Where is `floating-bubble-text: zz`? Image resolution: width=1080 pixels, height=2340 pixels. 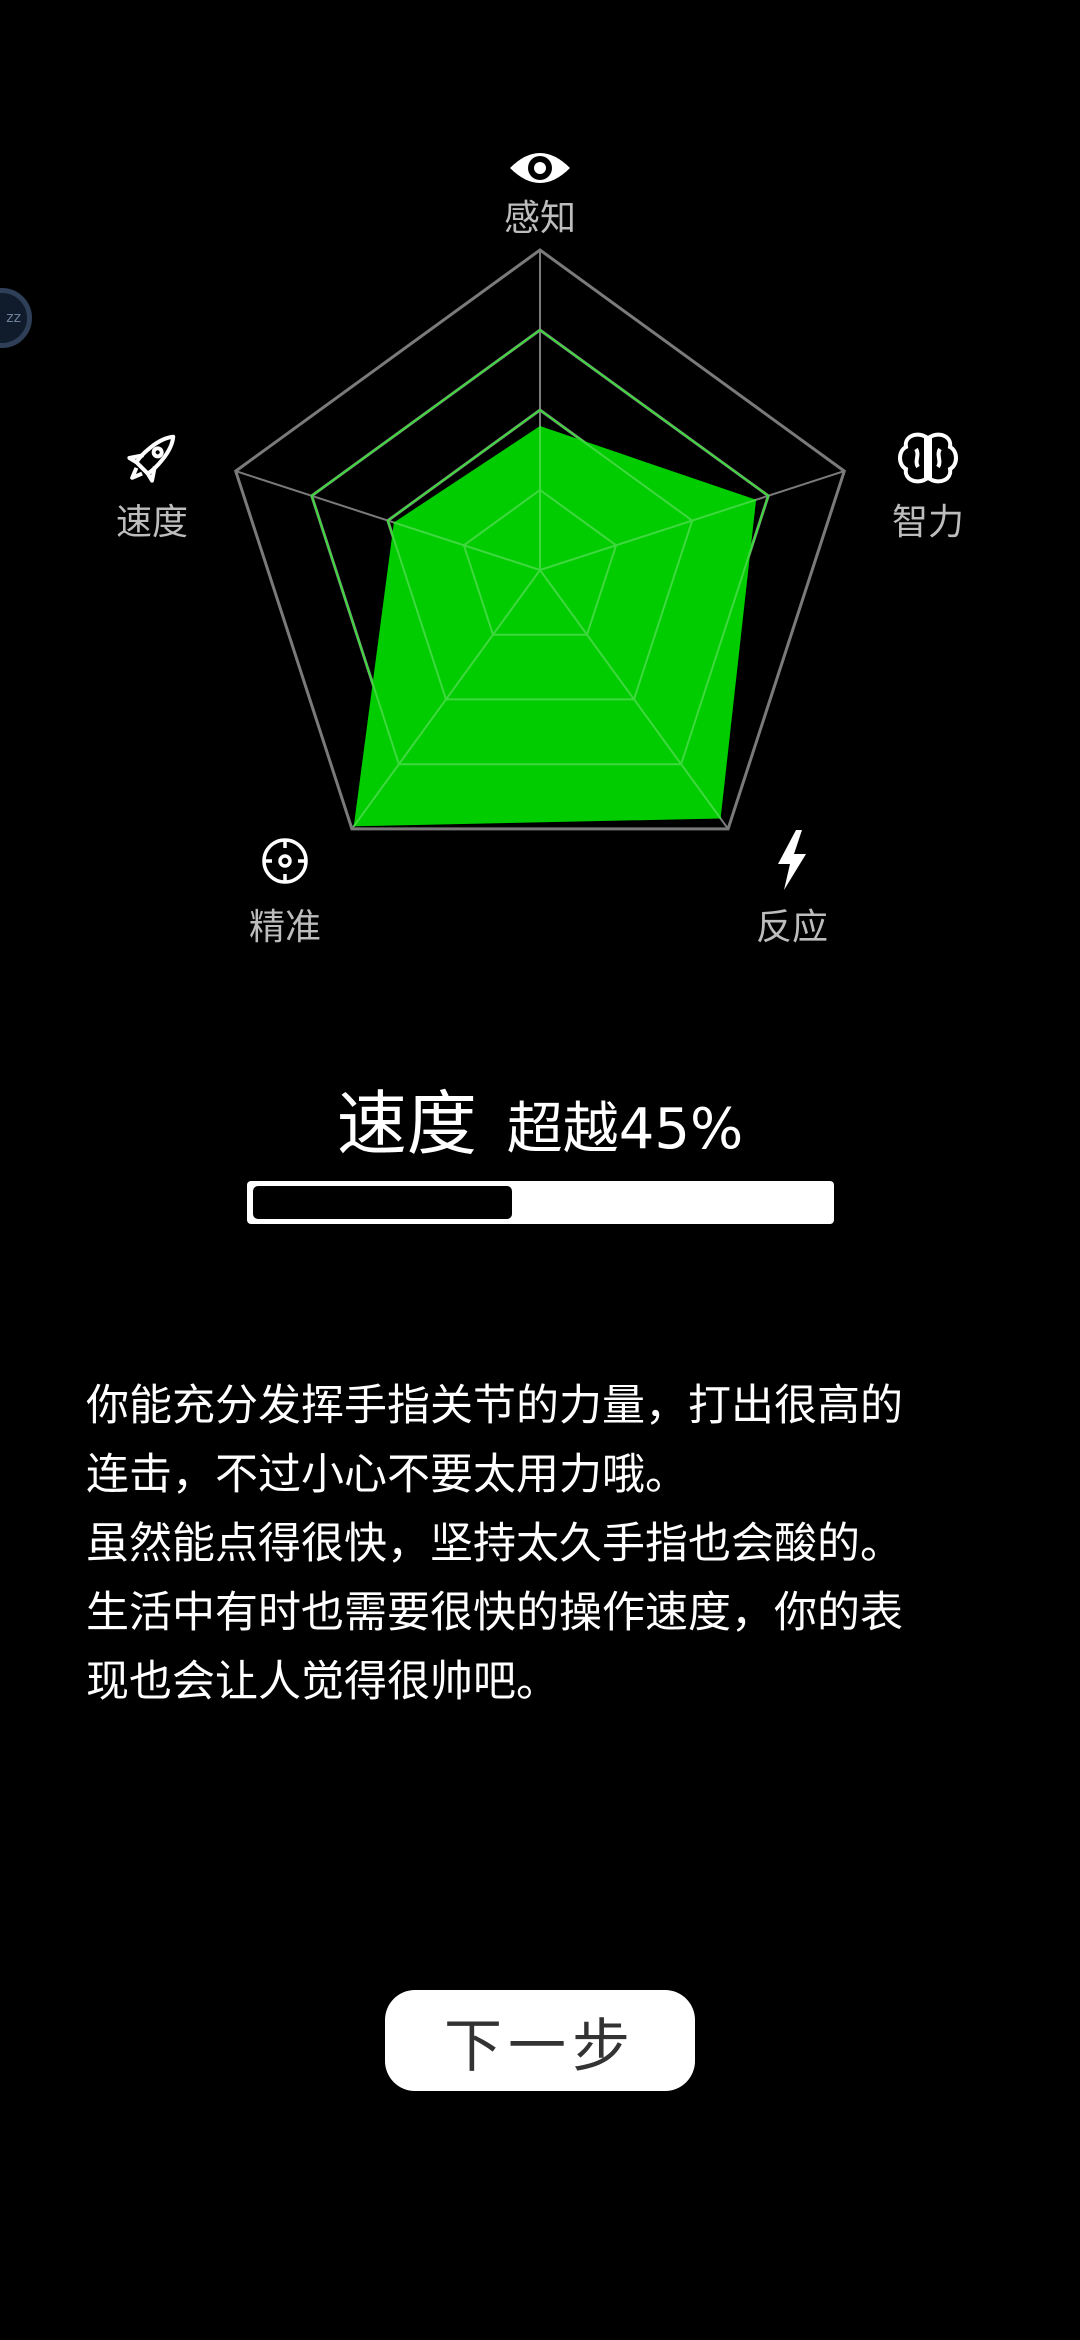 floating-bubble-text: zz is located at coordinates (13, 318).